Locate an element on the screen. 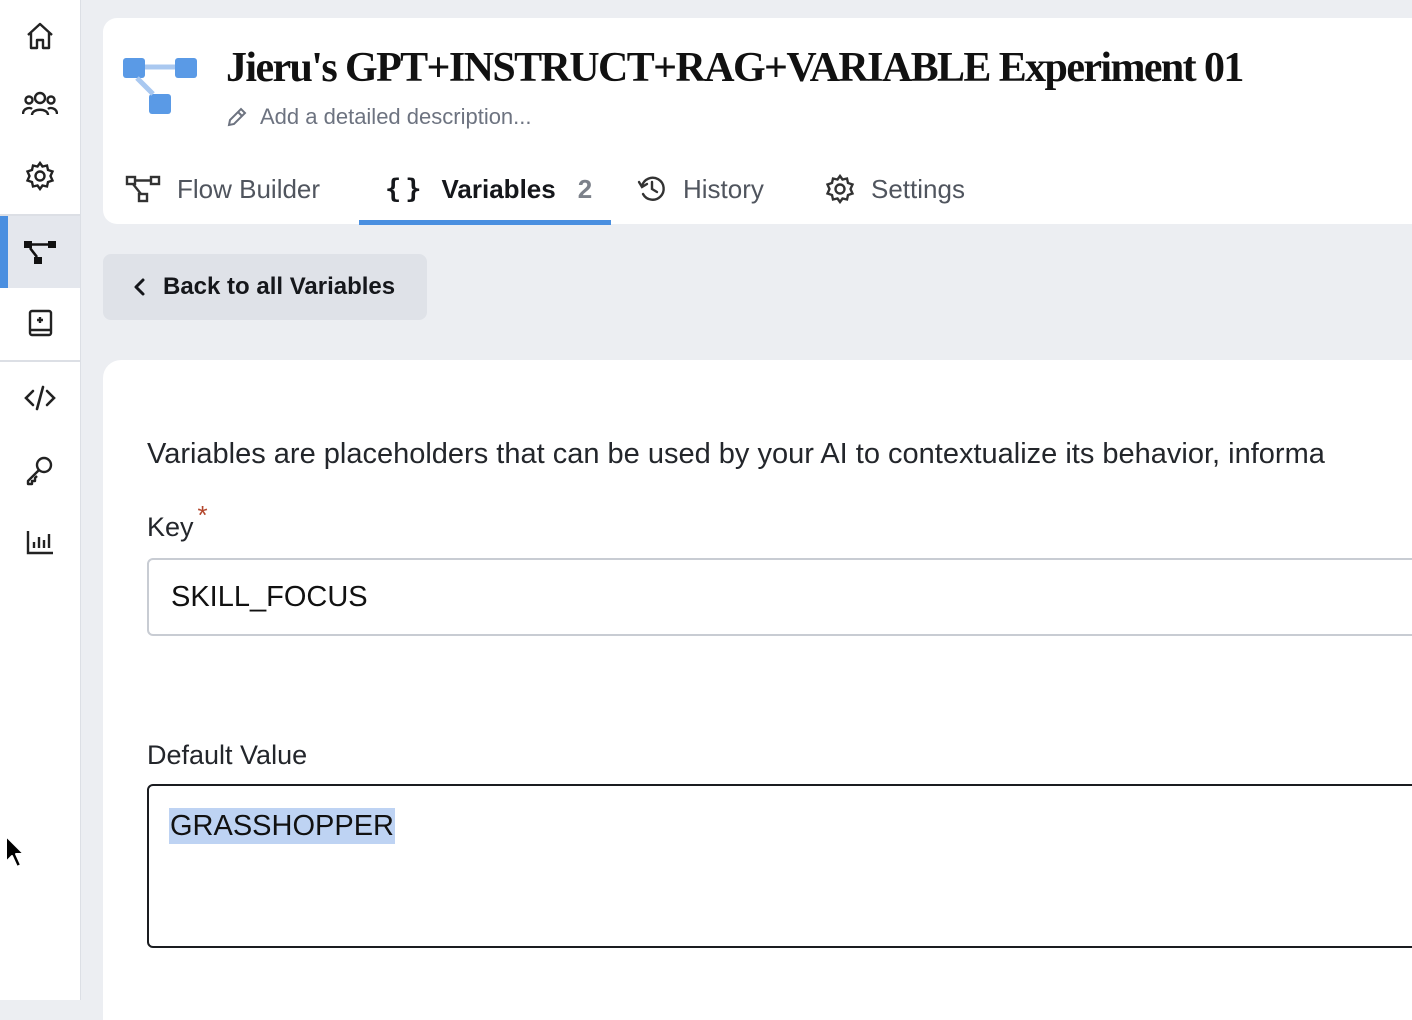 The width and height of the screenshot is (1412, 1020). default-value-textarea: GRASSHOPPER is located at coordinates (779, 866).